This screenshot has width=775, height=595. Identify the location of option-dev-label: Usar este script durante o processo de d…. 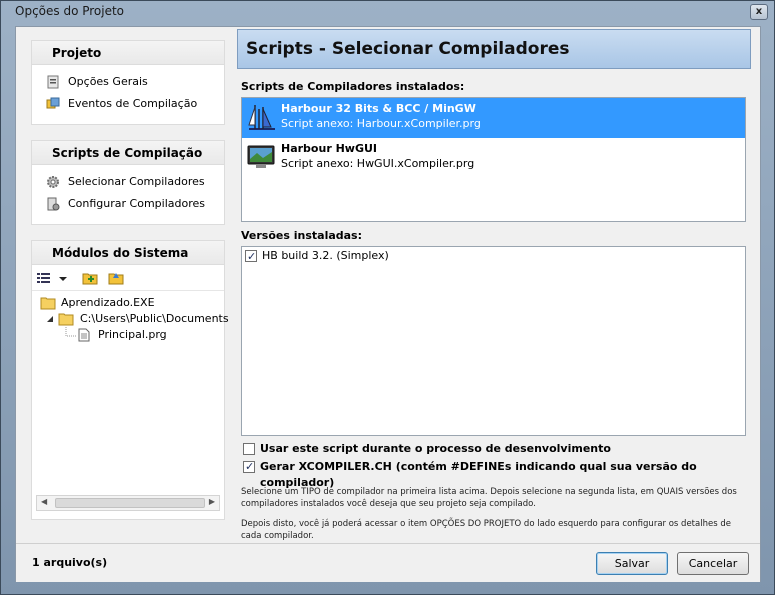
(435, 448).